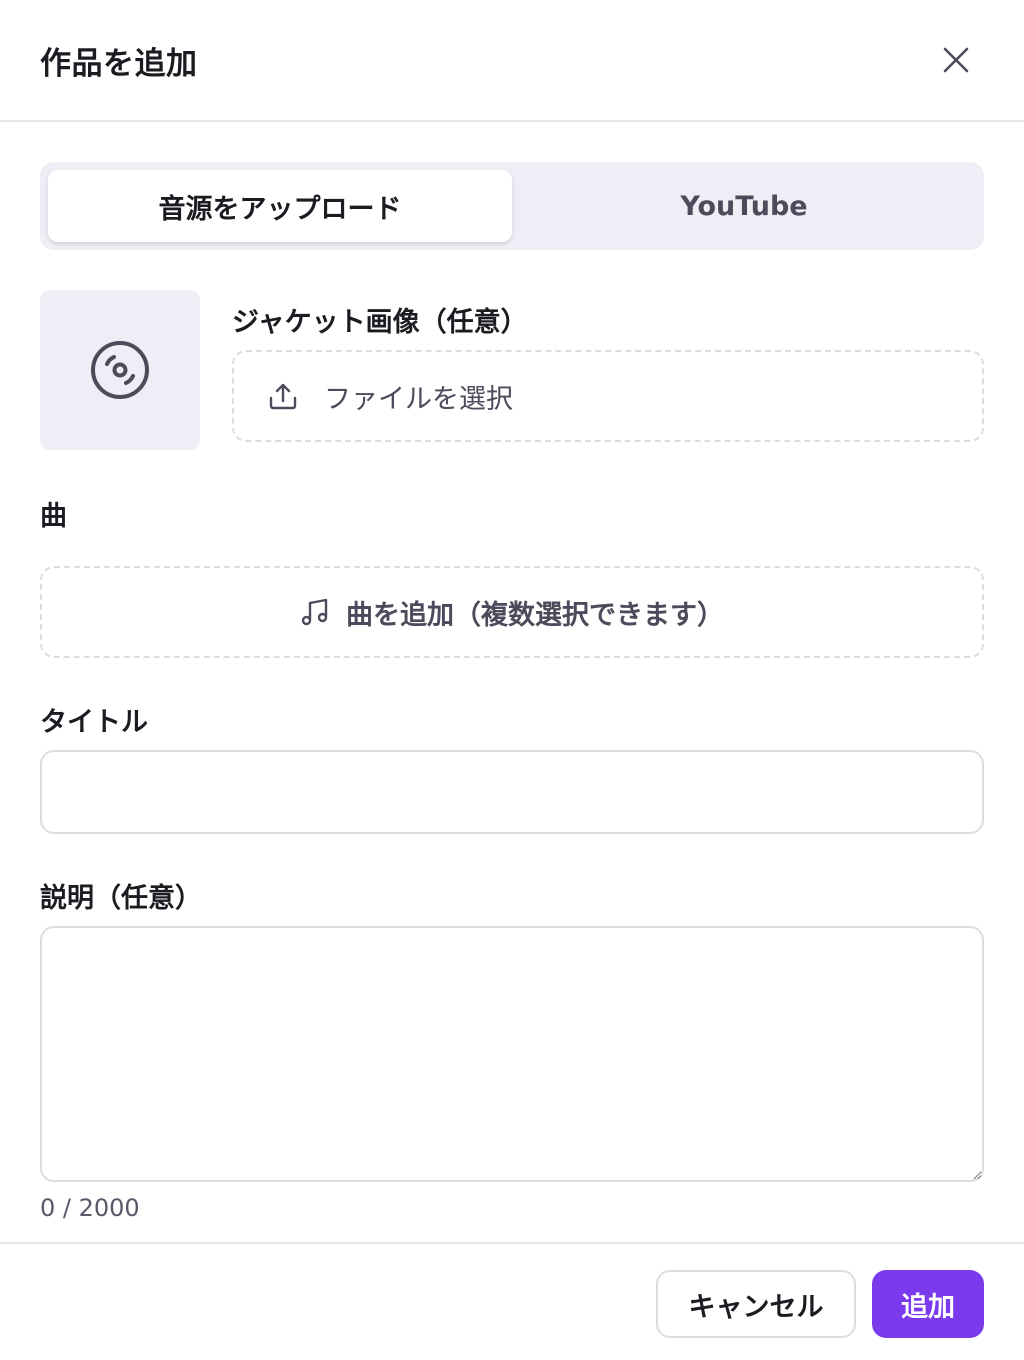  Describe the element at coordinates (512, 61) in the screenshot. I see `dialog-header: 作品を追加` at that location.